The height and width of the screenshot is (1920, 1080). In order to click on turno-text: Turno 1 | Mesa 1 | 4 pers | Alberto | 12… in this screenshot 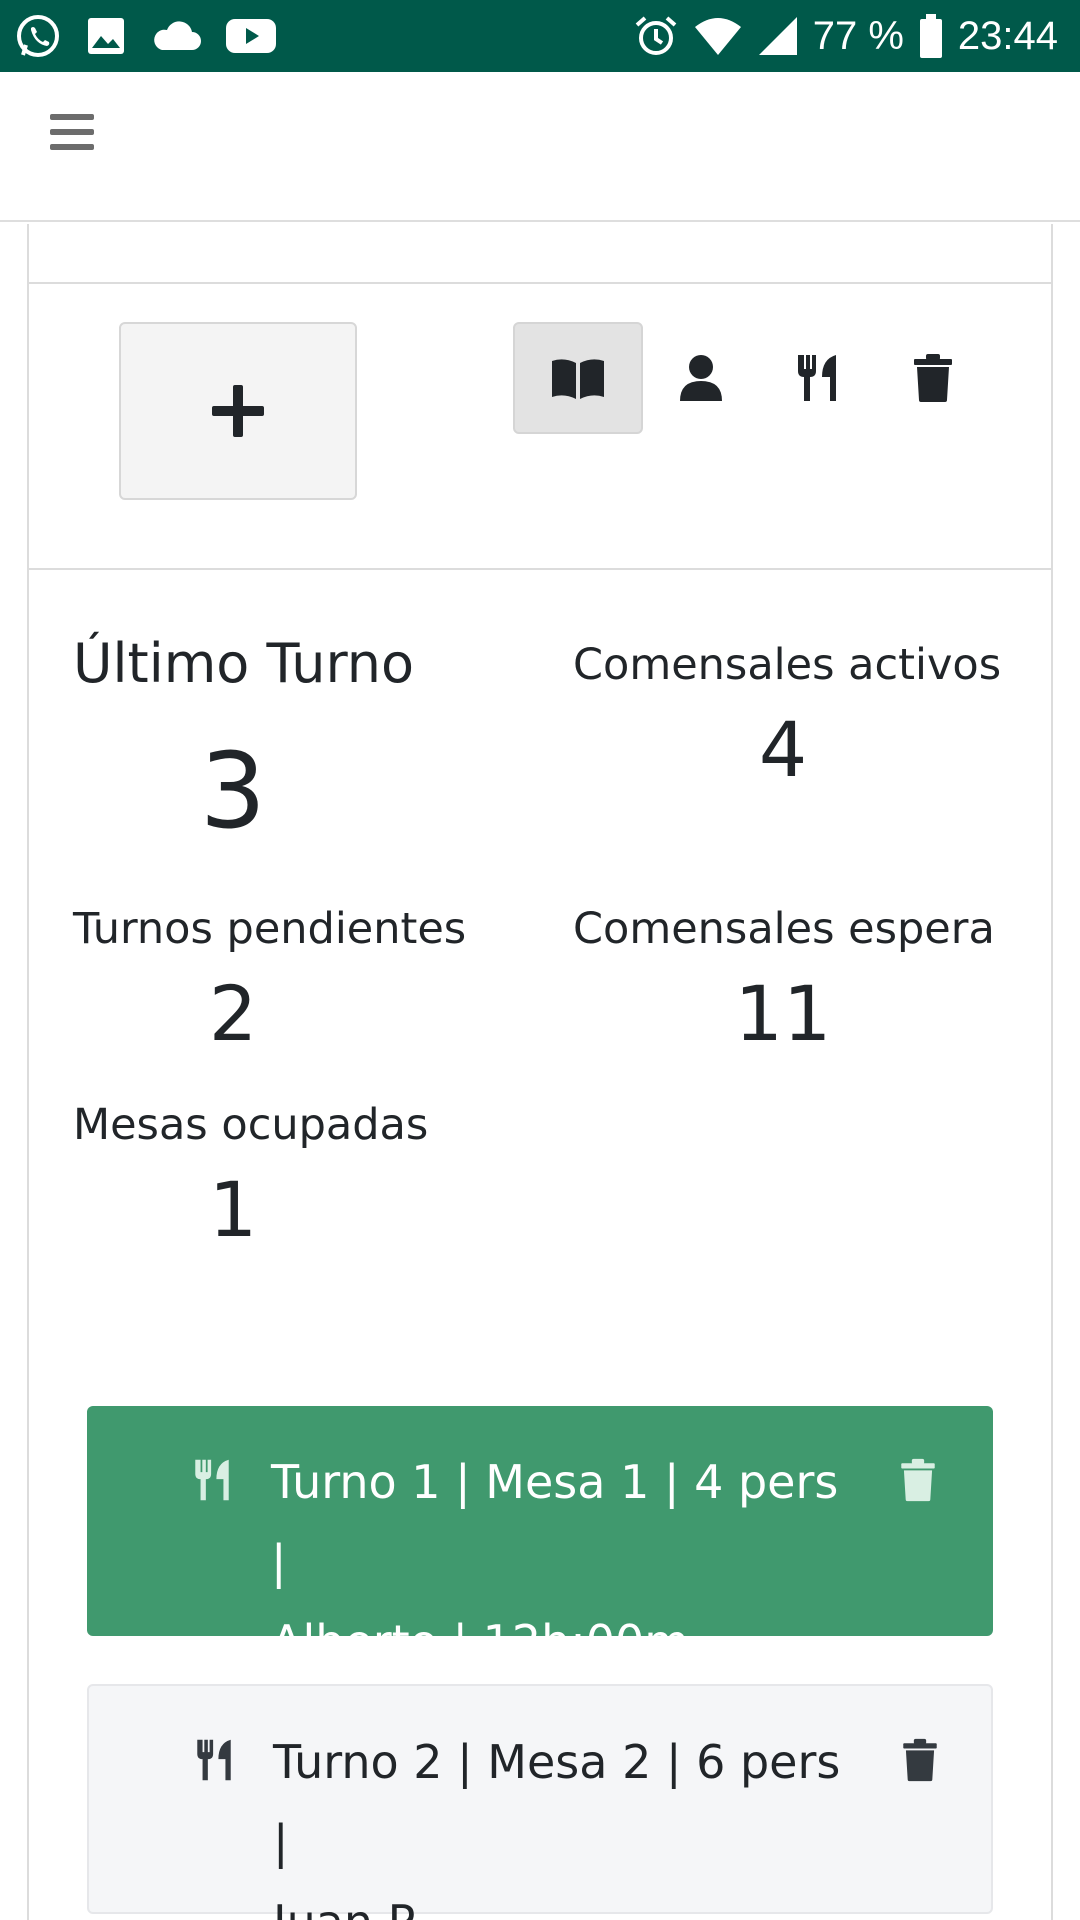, I will do `click(561, 1562)`.